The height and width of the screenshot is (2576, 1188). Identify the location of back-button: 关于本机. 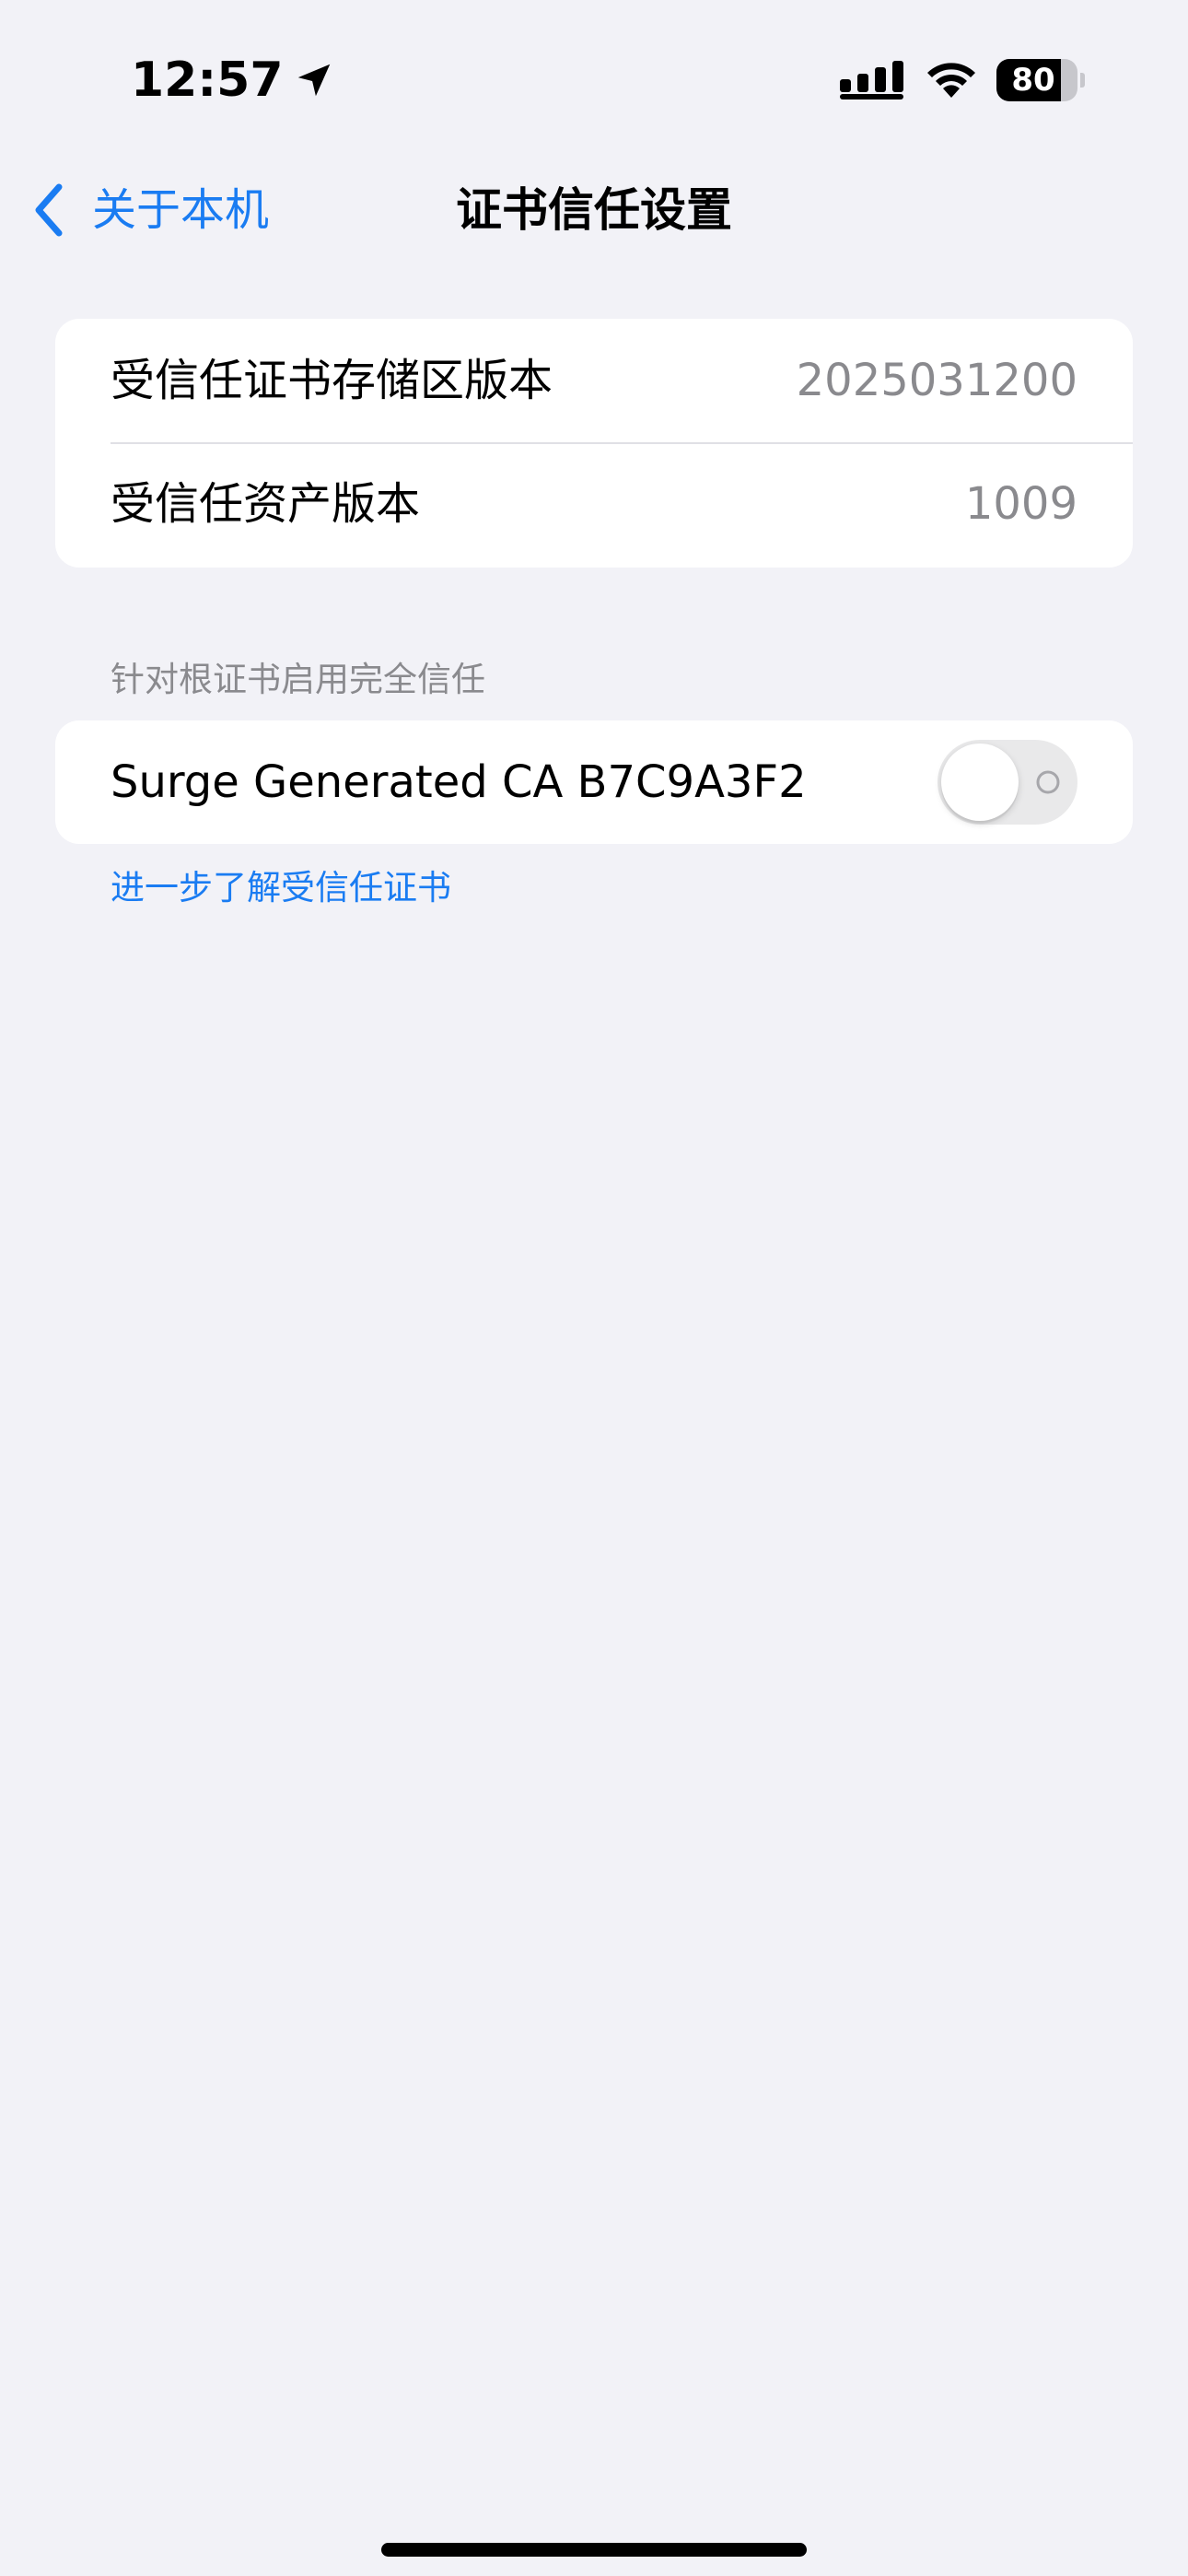
(150, 210).